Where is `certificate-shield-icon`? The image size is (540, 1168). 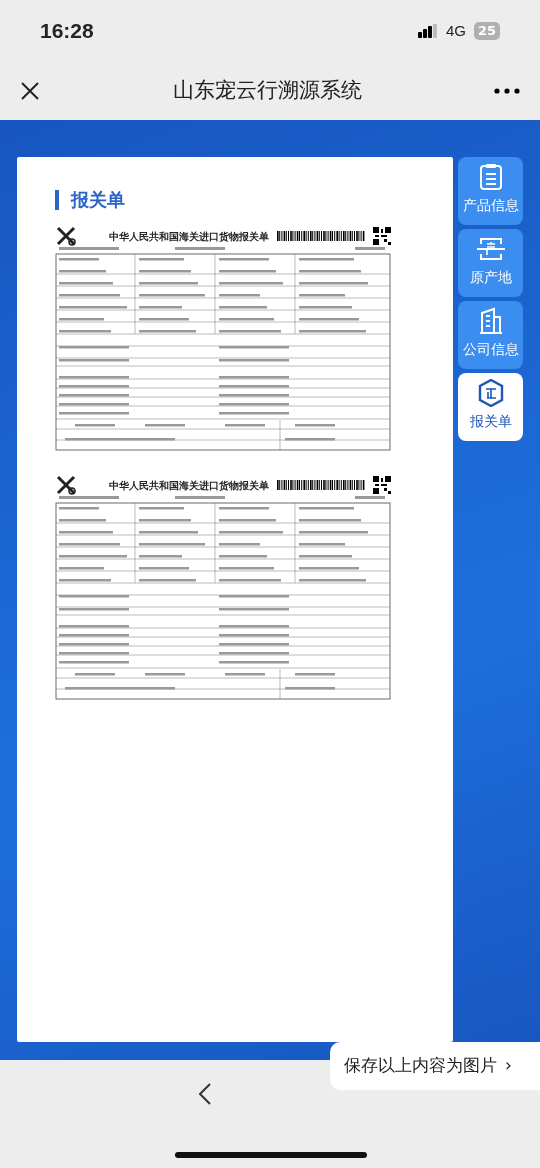 certificate-shield-icon is located at coordinates (490, 393).